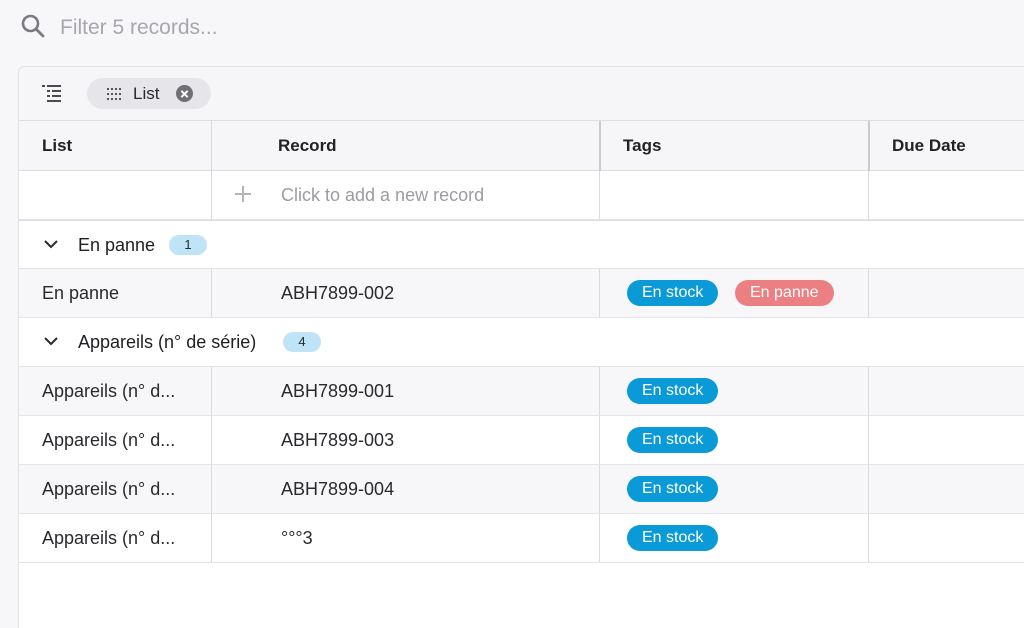  Describe the element at coordinates (57, 146) in the screenshot. I see `column-header-list: List` at that location.